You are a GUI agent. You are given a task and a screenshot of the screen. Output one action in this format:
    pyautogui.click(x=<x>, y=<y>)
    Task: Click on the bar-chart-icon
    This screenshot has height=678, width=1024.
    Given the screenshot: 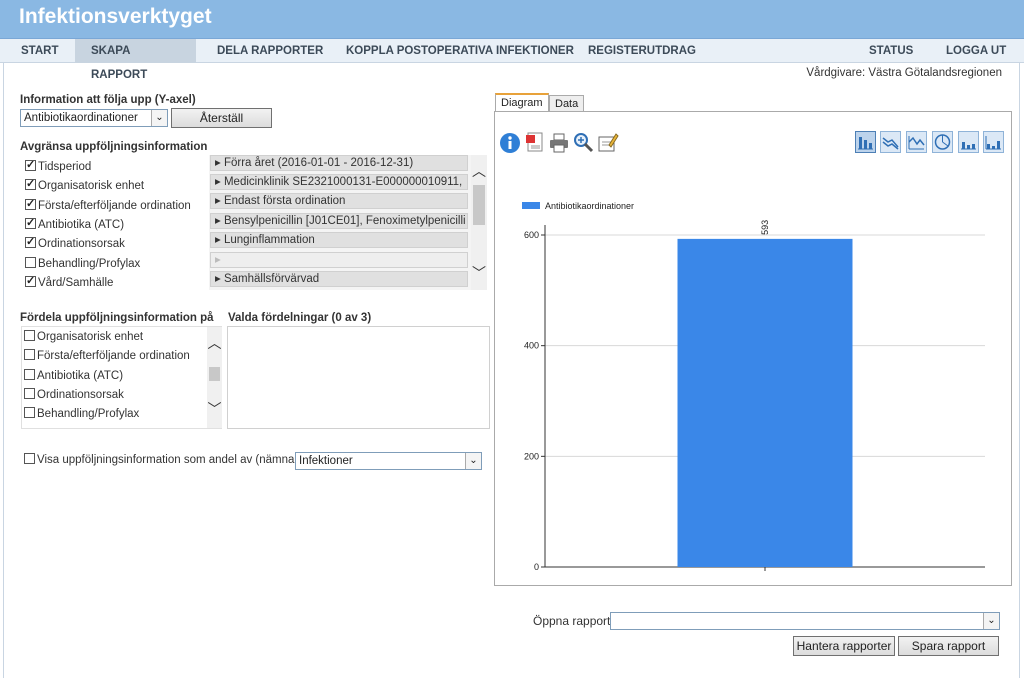 What is the action you would take?
    pyautogui.click(x=865, y=142)
    